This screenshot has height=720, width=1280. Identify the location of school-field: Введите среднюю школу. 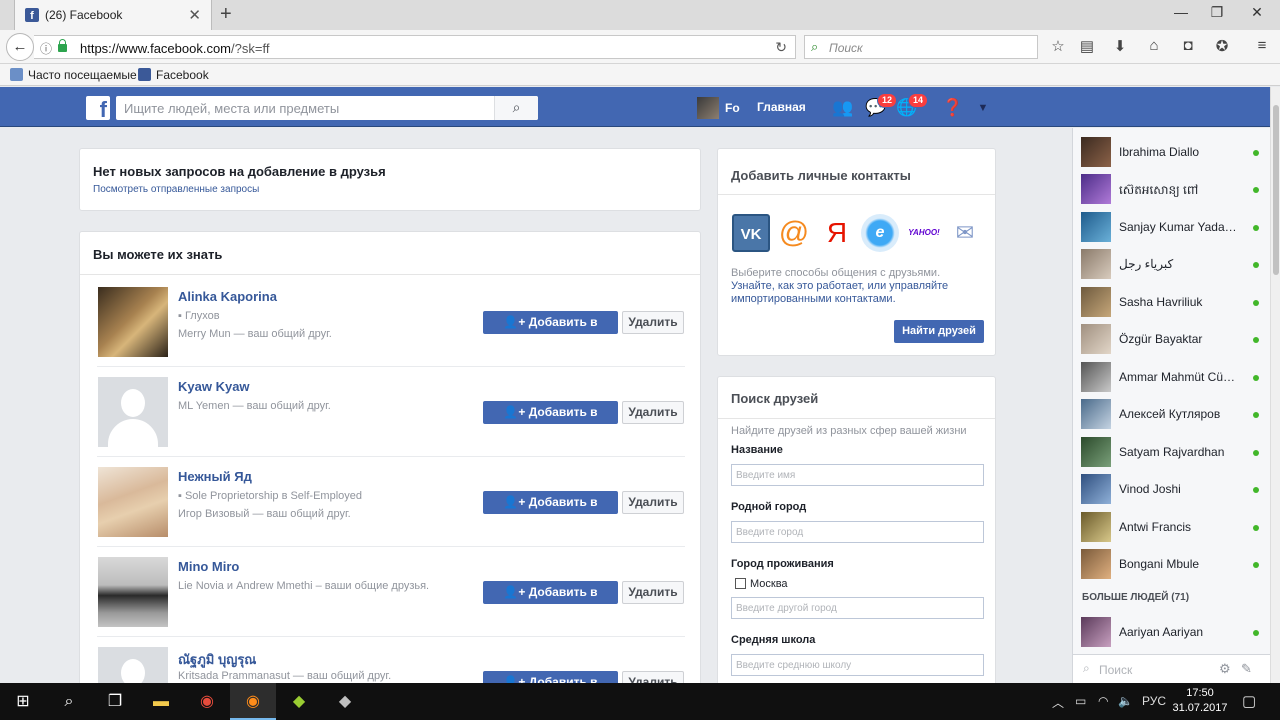
(857, 665).